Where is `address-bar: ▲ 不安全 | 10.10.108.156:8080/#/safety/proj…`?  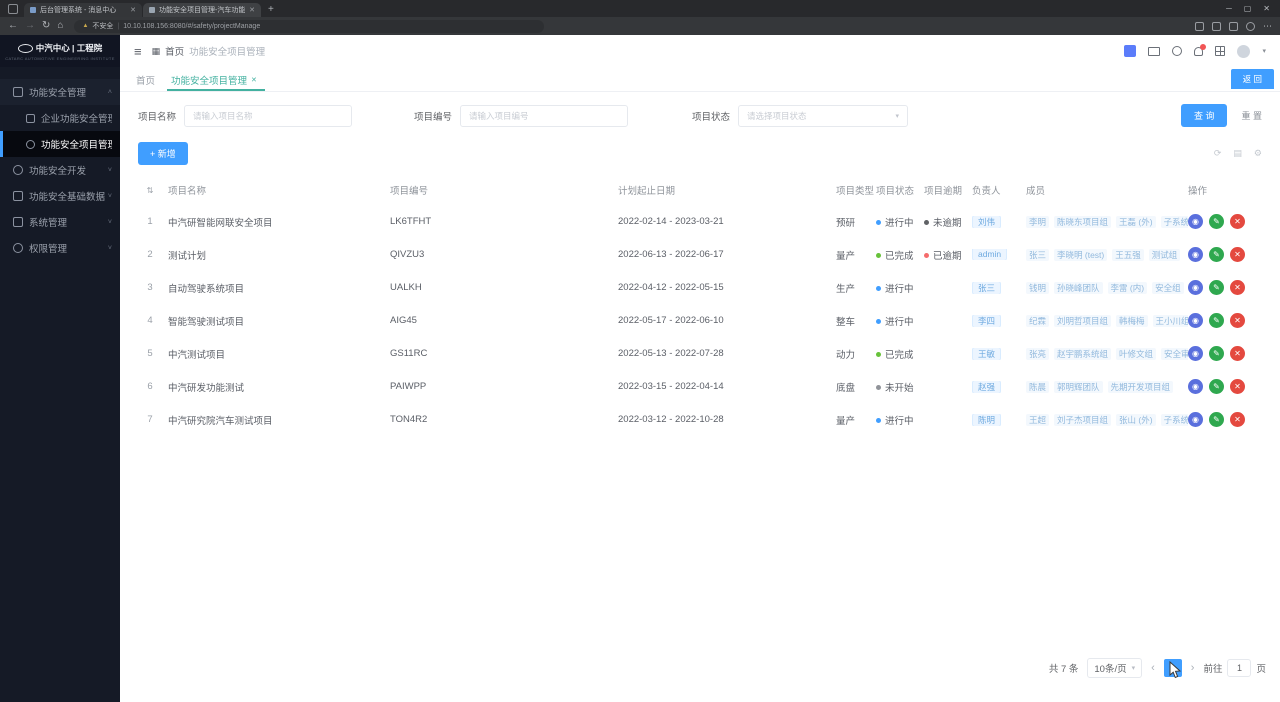 address-bar: ▲ 不安全 | 10.10.108.156:8080/#/safety/proj… is located at coordinates (309, 26).